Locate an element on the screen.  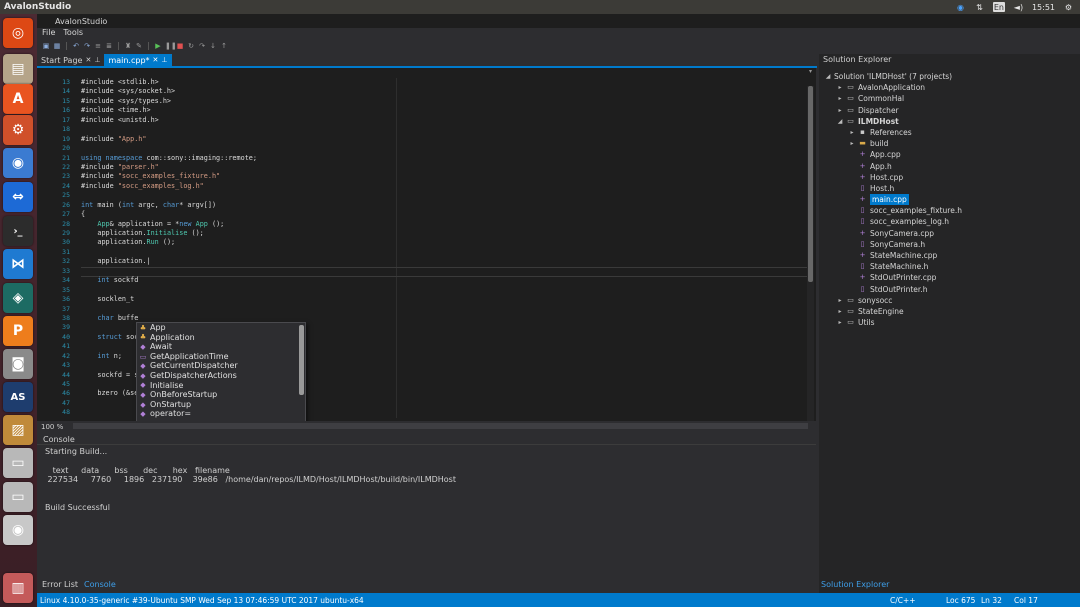
tab-start-page: Start Page ✕ ⊥ is located at coordinates (70, 60).